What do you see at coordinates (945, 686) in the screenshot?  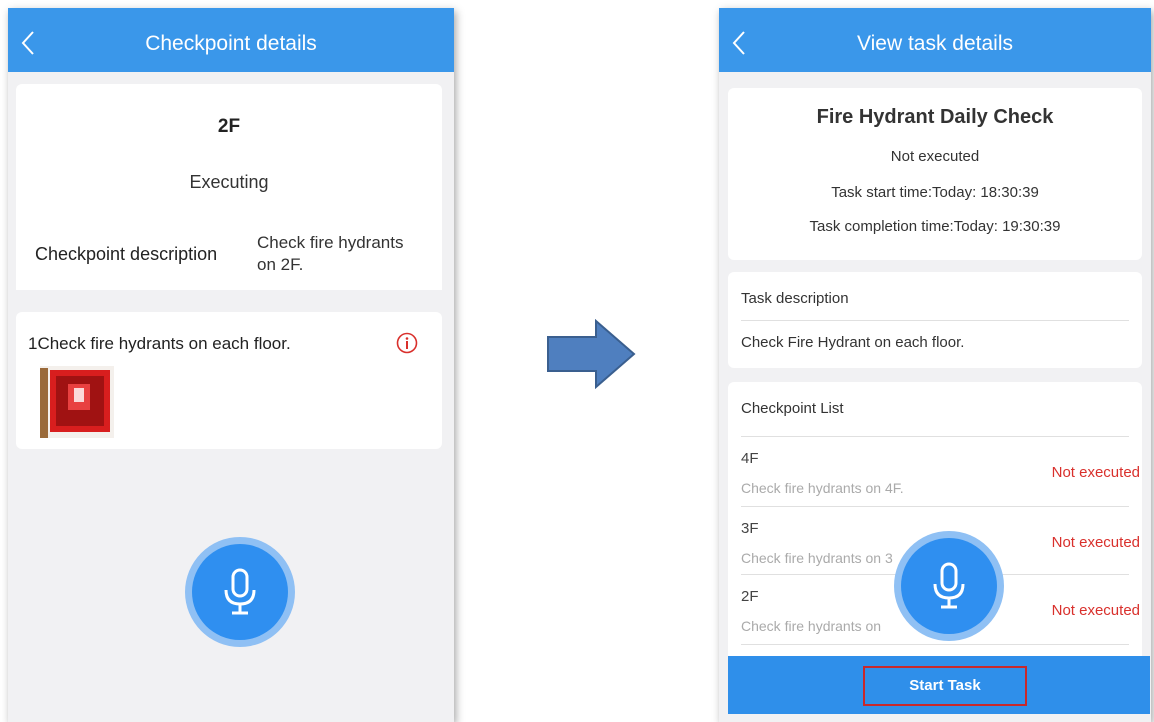 I see `start-task-button: Start Task` at bounding box center [945, 686].